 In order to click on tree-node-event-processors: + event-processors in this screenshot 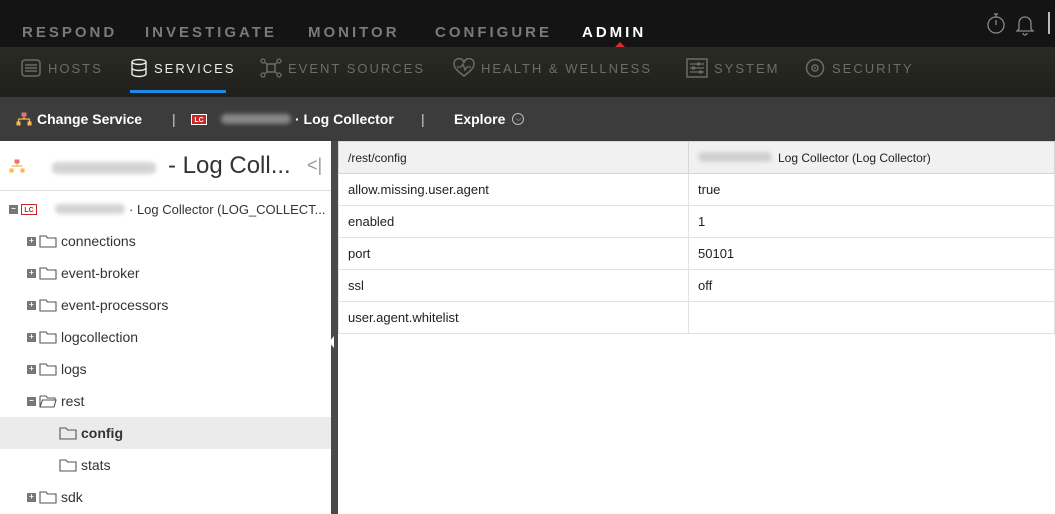, I will do `click(165, 305)`.